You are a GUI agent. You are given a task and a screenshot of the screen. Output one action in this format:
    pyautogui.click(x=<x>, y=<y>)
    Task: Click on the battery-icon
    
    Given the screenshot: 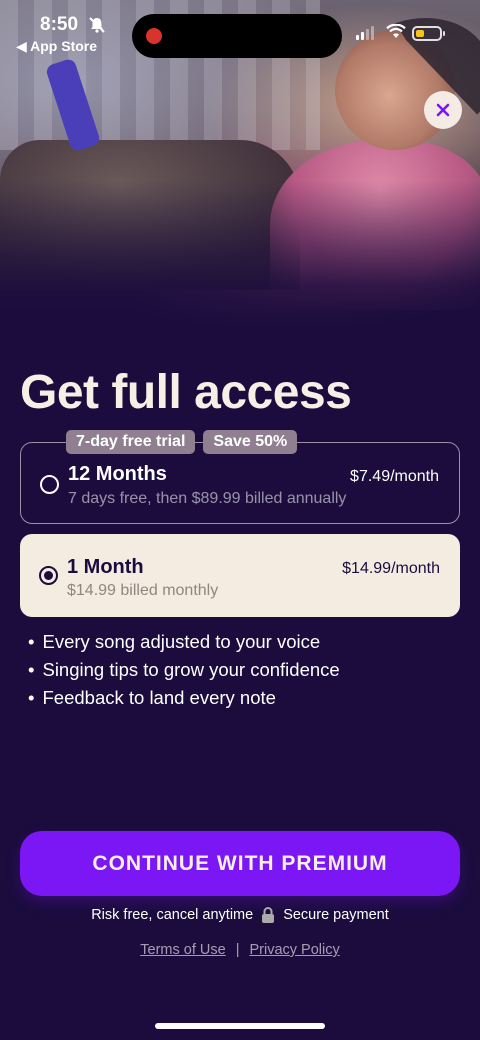 What is the action you would take?
    pyautogui.click(x=428, y=33)
    